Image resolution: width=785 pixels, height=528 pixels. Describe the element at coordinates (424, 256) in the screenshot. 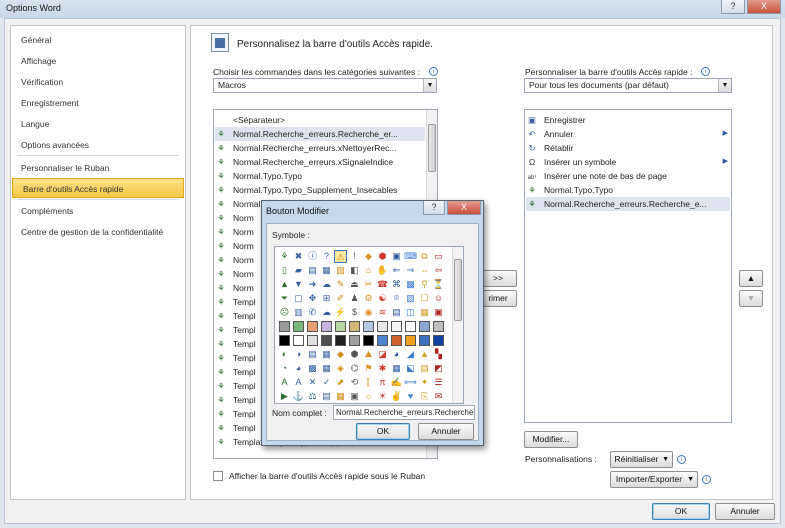

I see `symbol-cell: ⧉` at that location.